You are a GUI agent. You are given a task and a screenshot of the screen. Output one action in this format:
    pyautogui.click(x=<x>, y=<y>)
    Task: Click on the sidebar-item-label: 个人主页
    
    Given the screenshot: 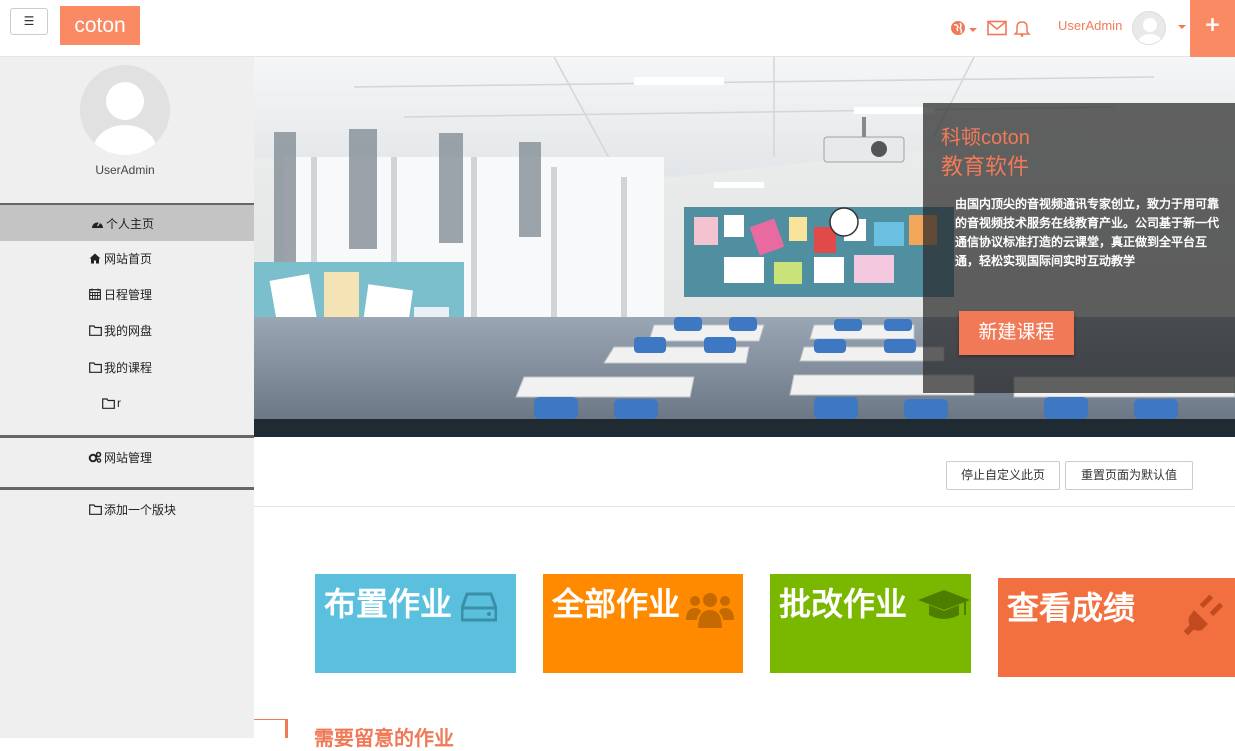 What is the action you would take?
    pyautogui.click(x=130, y=223)
    